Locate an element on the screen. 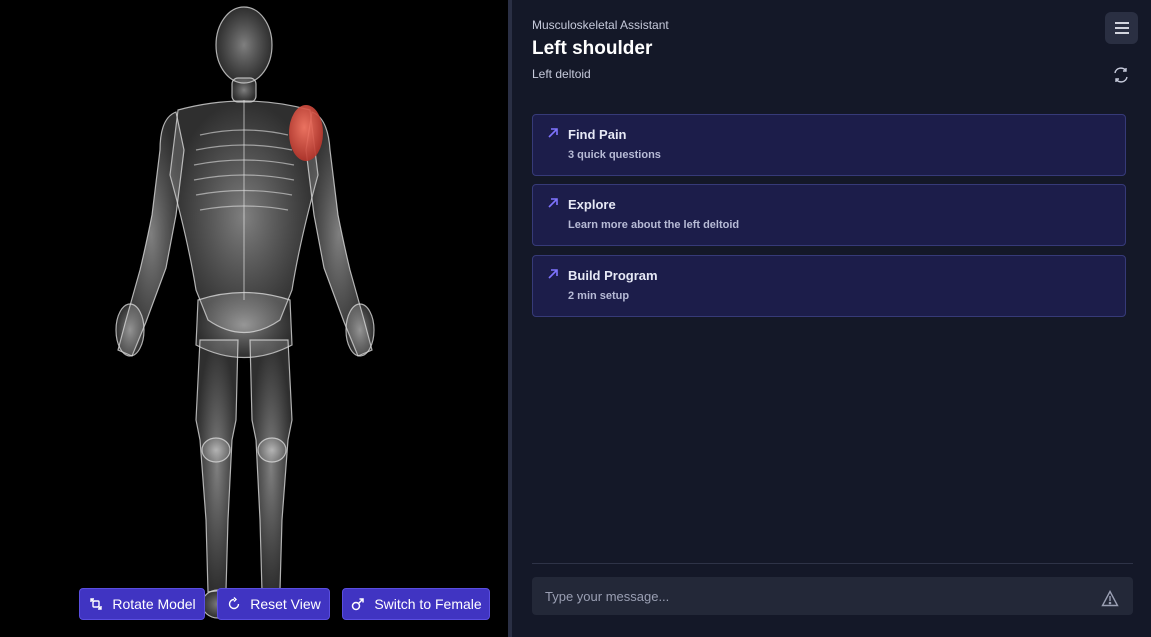 The image size is (1151, 637). page-title: Left shoulder is located at coordinates (592, 48).